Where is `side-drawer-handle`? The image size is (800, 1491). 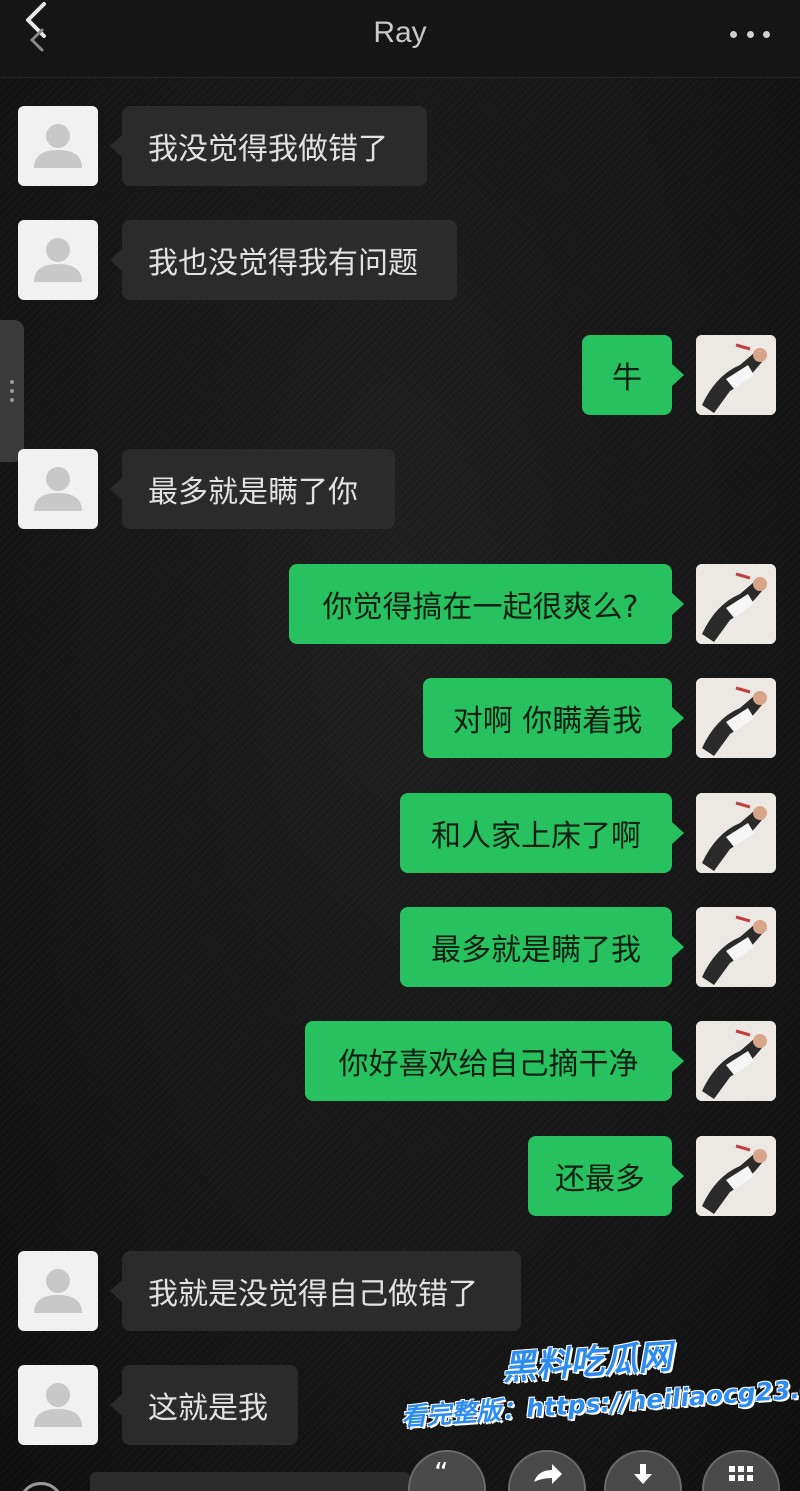 side-drawer-handle is located at coordinates (12, 391).